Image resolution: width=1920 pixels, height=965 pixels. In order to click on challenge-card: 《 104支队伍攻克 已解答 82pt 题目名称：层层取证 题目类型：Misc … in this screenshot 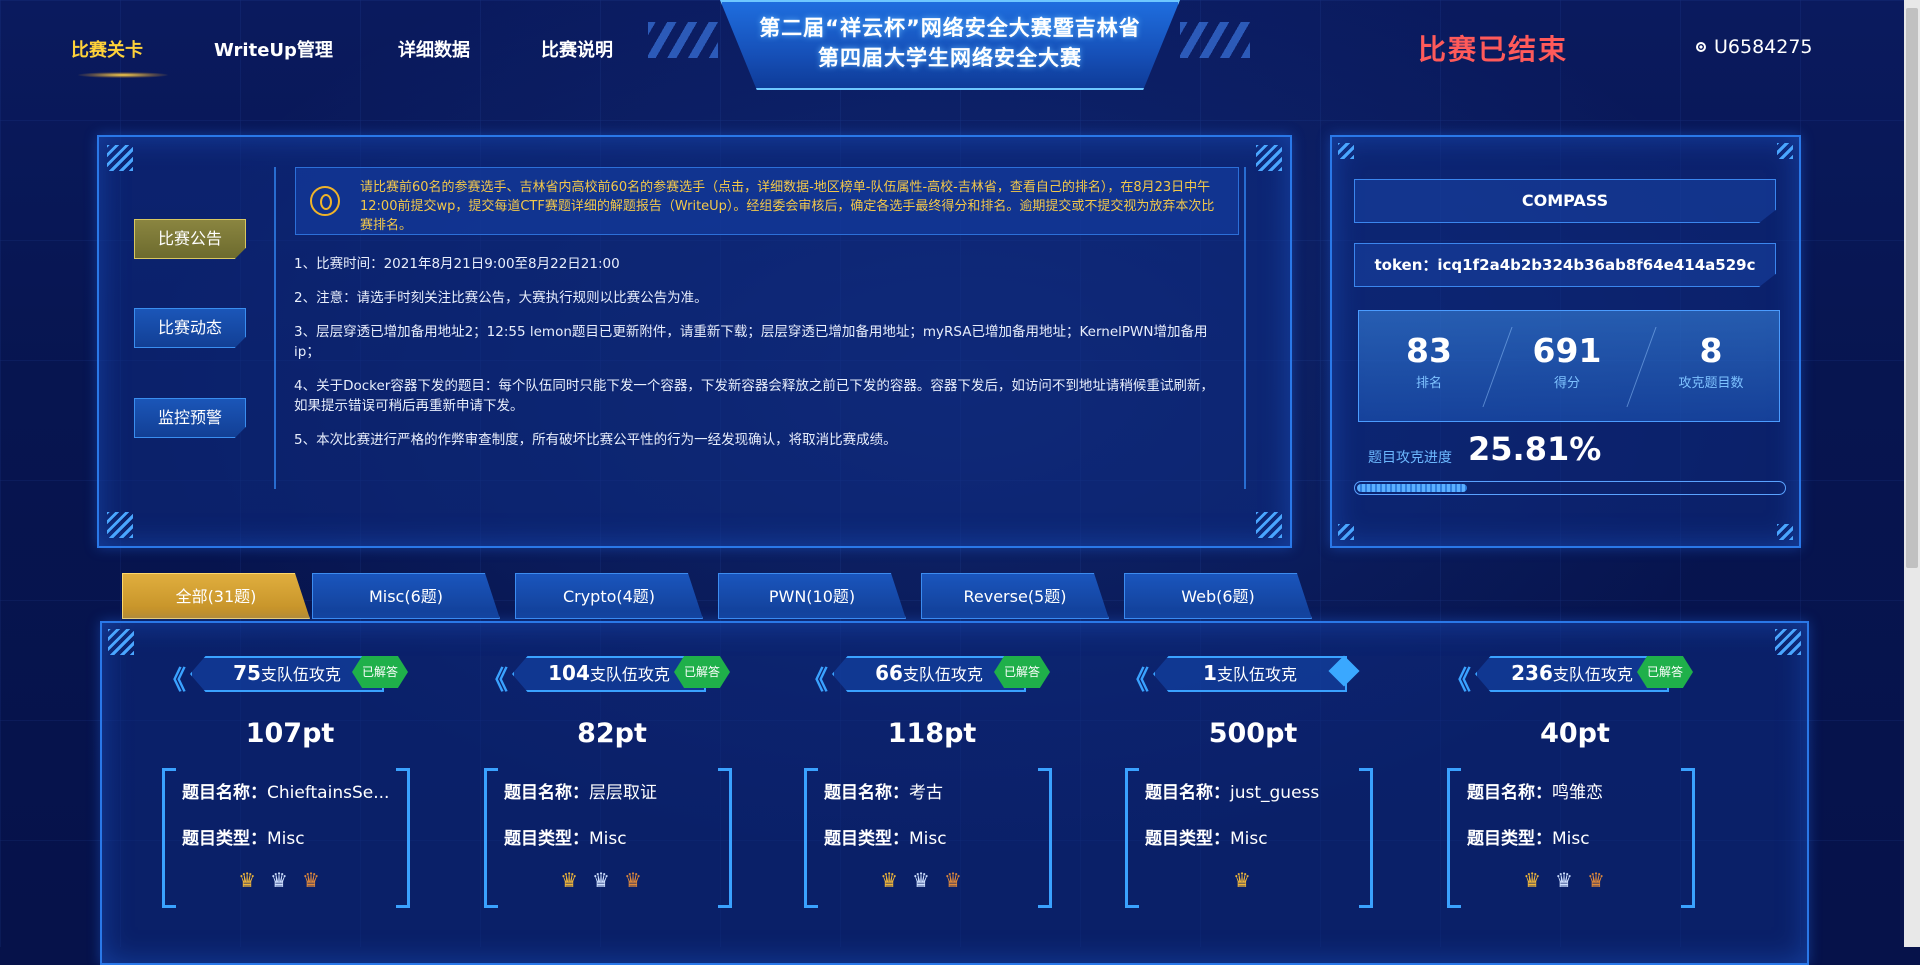, I will do `click(612, 802)`.